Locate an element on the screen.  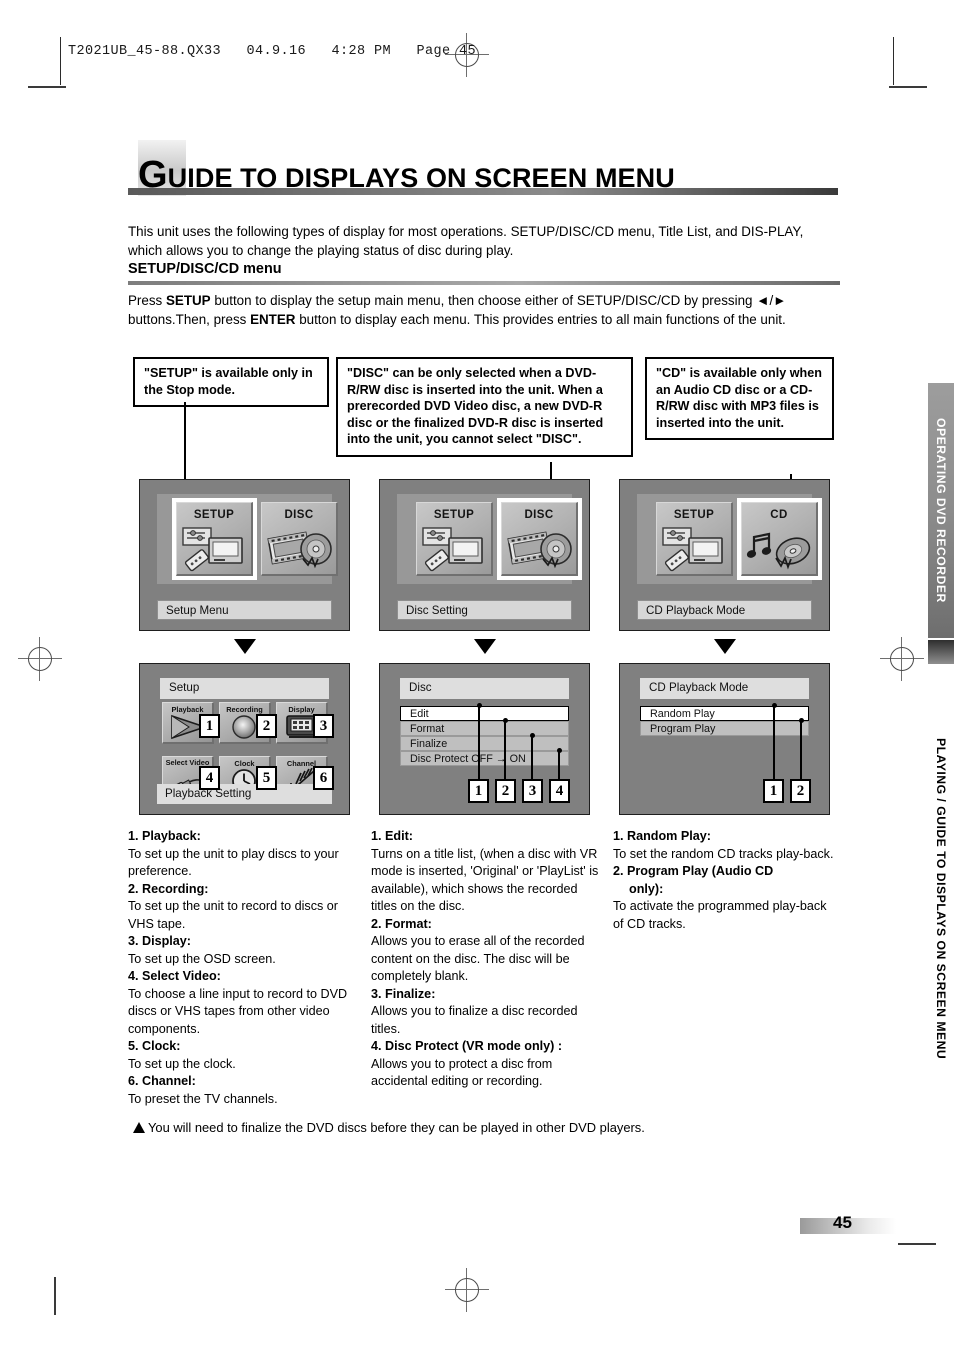
callout-number-disc-3: 3 is located at coordinates (532, 791).